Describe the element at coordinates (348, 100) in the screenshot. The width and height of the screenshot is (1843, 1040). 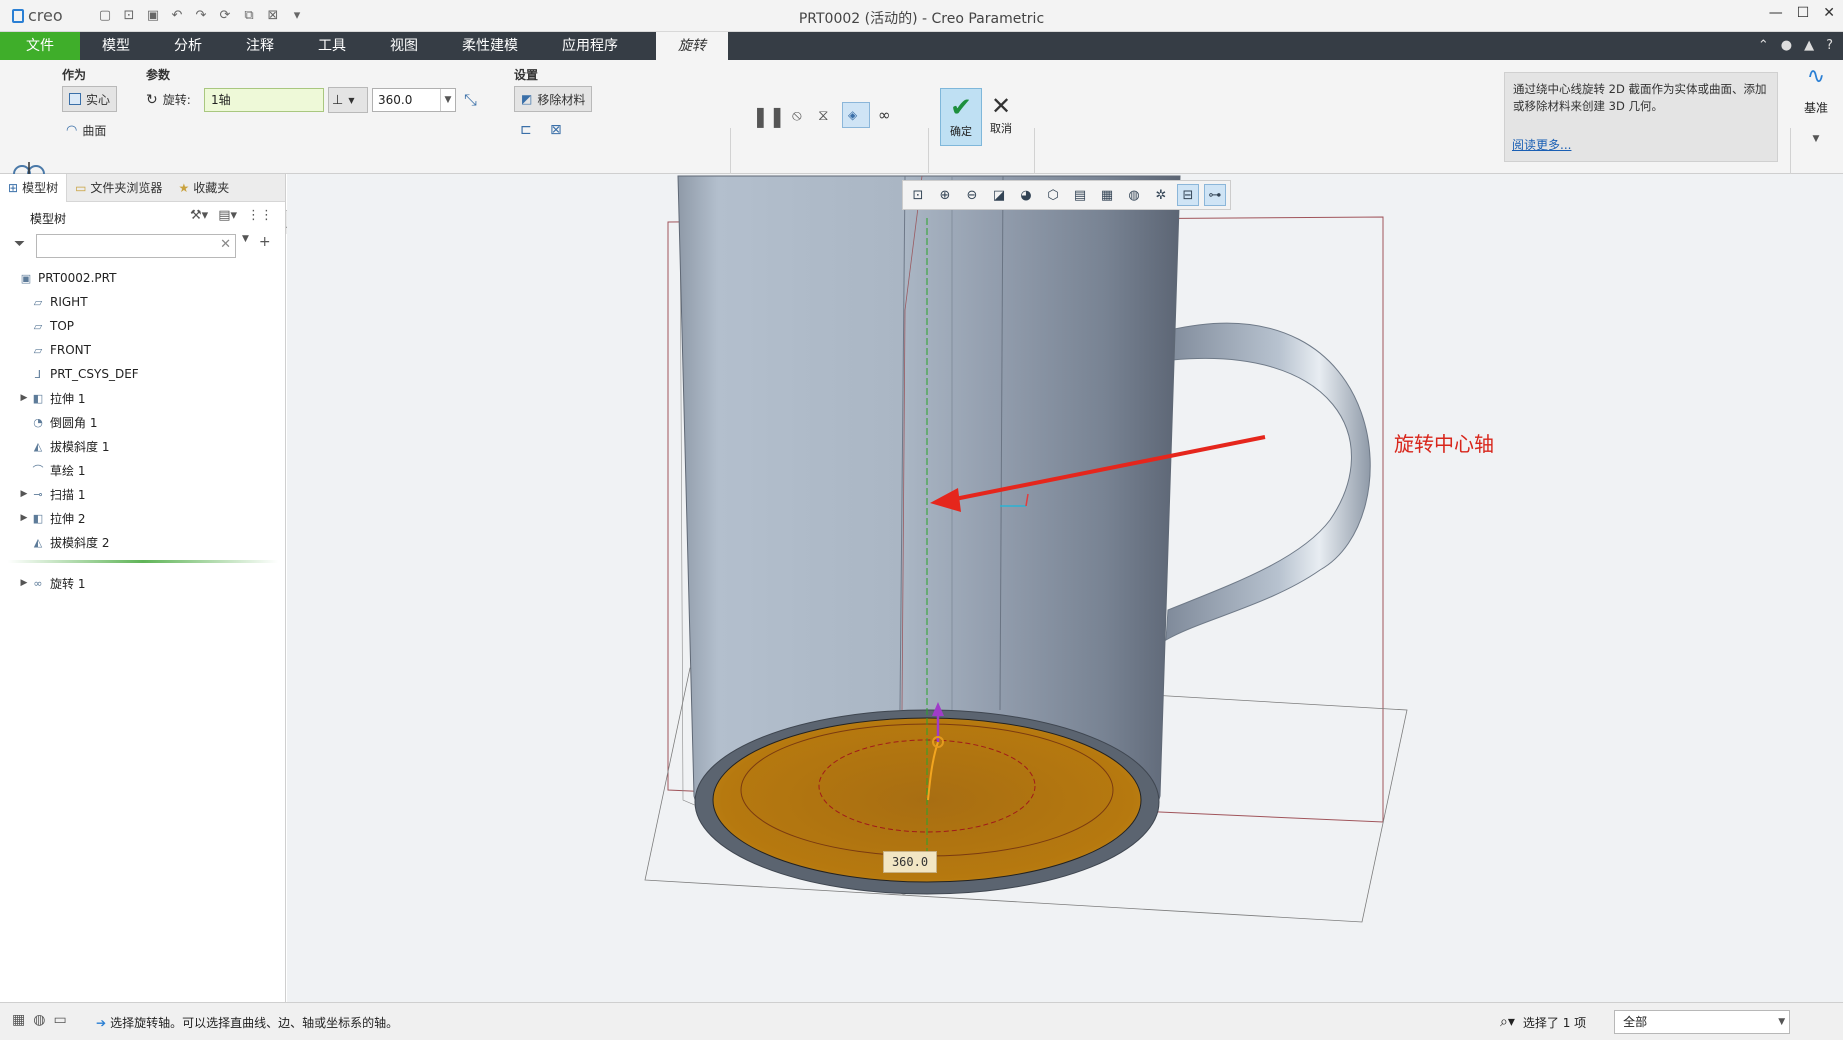
I see `angle-option-button: ⊥ ▼` at that location.